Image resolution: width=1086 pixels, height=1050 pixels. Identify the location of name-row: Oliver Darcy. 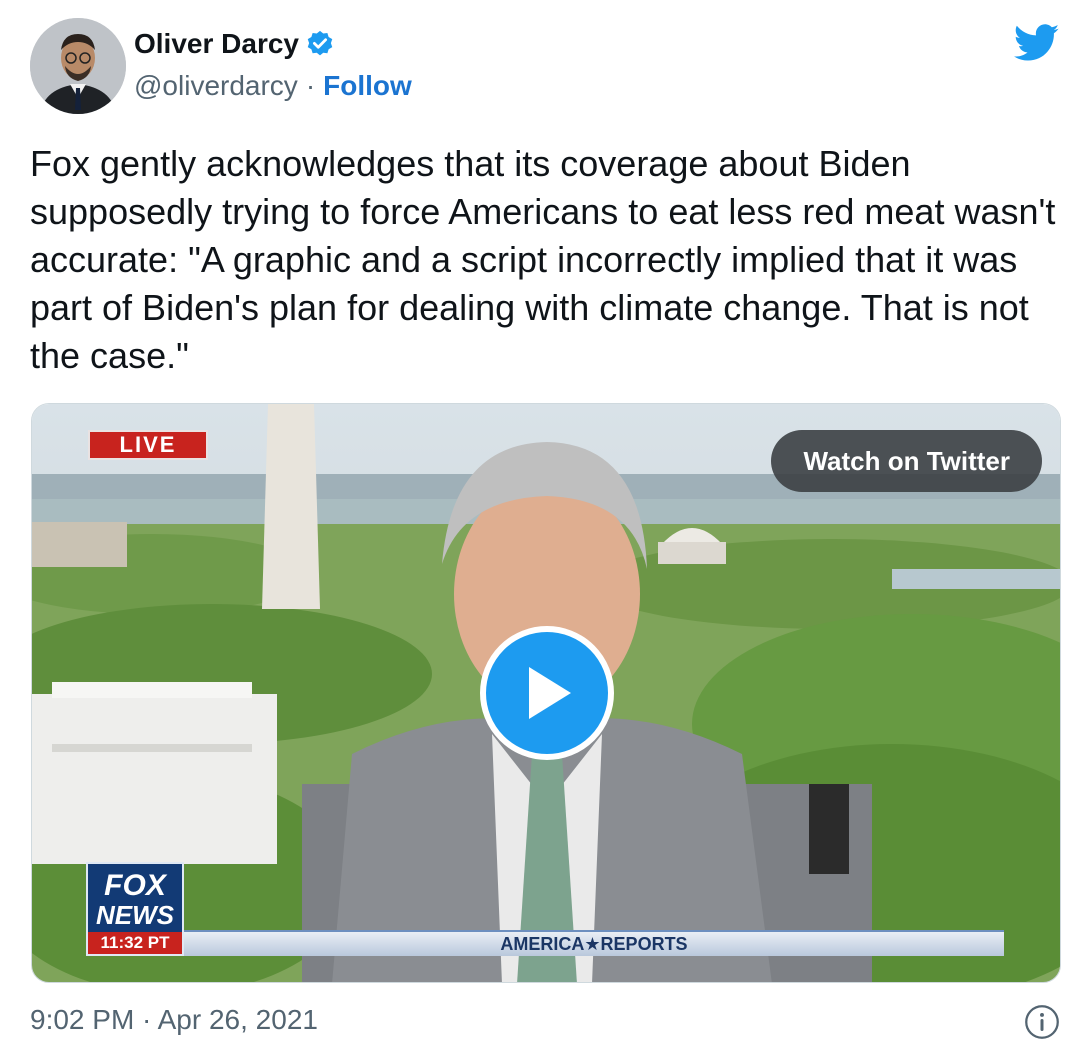
(234, 44).